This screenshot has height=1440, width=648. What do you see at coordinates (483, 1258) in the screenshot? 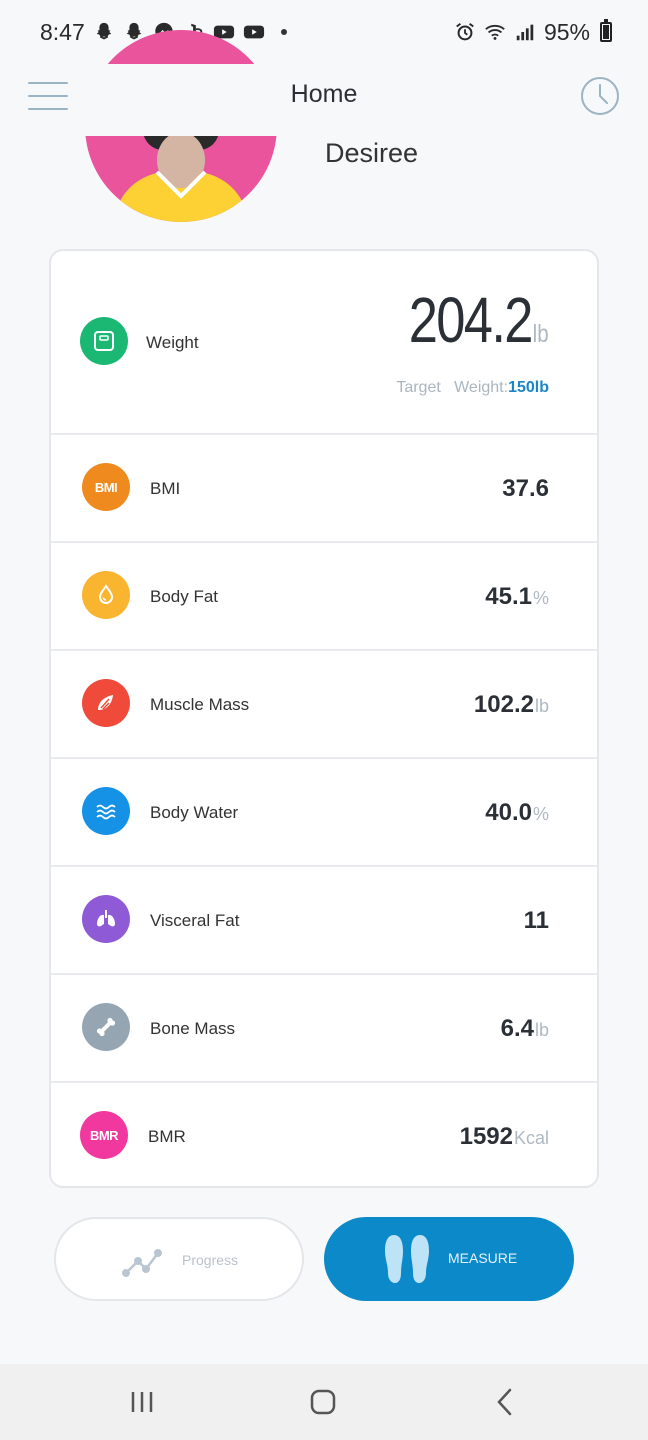
I see `measure-label: MEASURE` at bounding box center [483, 1258].